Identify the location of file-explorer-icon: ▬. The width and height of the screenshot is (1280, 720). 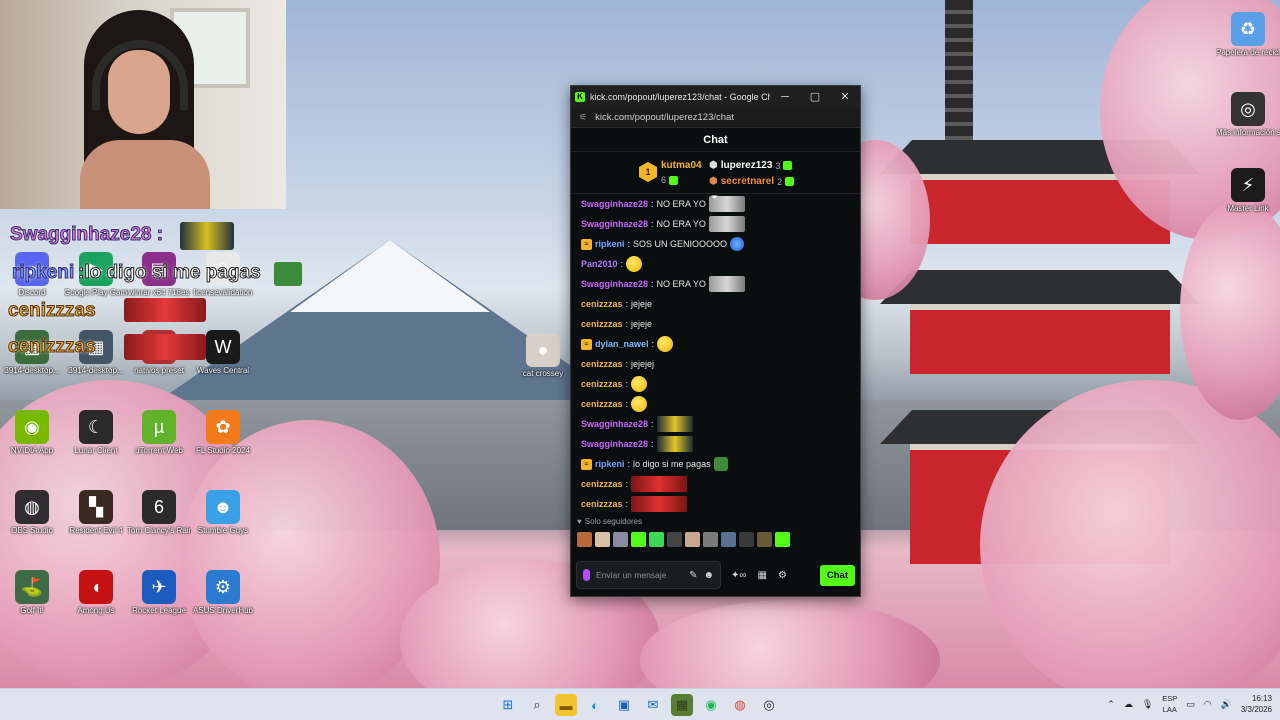
(566, 705).